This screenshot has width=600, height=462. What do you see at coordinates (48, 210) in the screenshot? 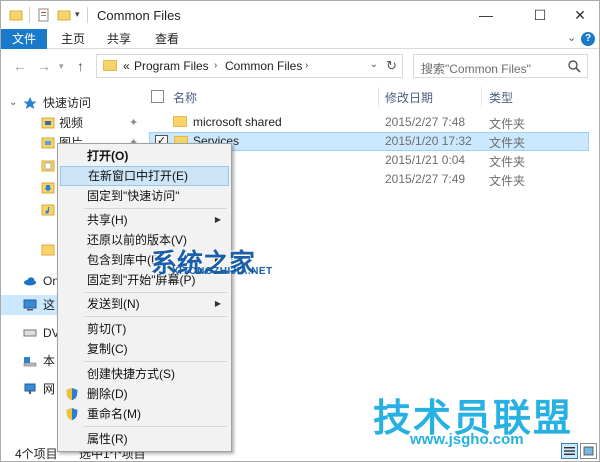
I see `music-folder-icon` at bounding box center [48, 210].